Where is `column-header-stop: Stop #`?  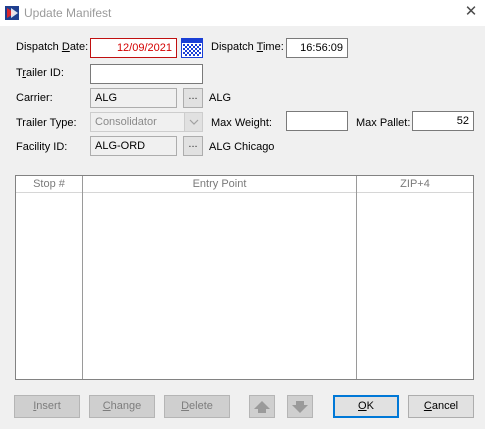 column-header-stop: Stop # is located at coordinates (49, 184).